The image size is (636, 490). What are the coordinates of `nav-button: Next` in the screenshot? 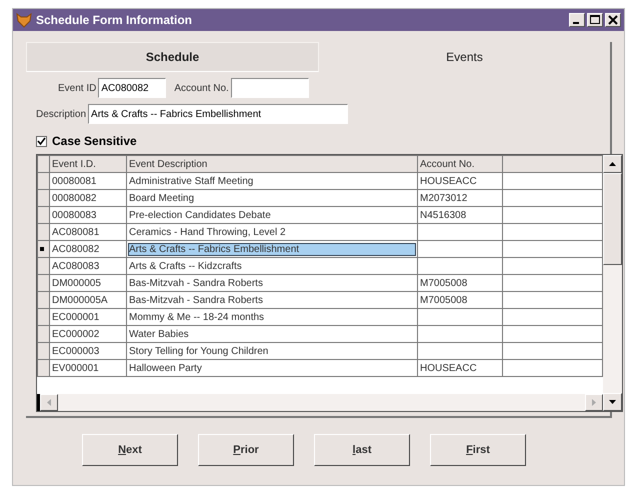 It's located at (130, 450).